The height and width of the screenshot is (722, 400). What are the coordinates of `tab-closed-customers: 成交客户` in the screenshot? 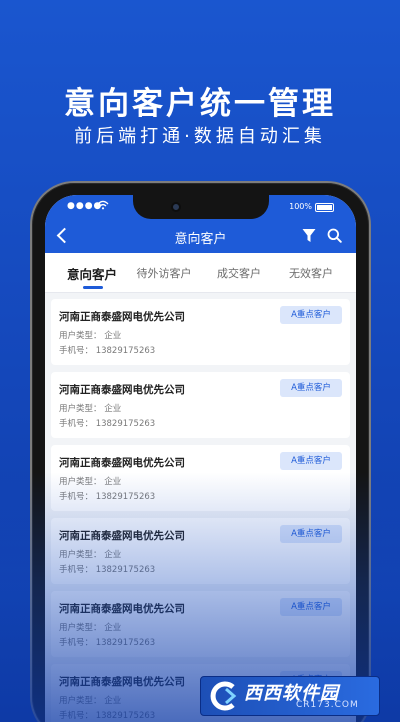 It's located at (239, 273).